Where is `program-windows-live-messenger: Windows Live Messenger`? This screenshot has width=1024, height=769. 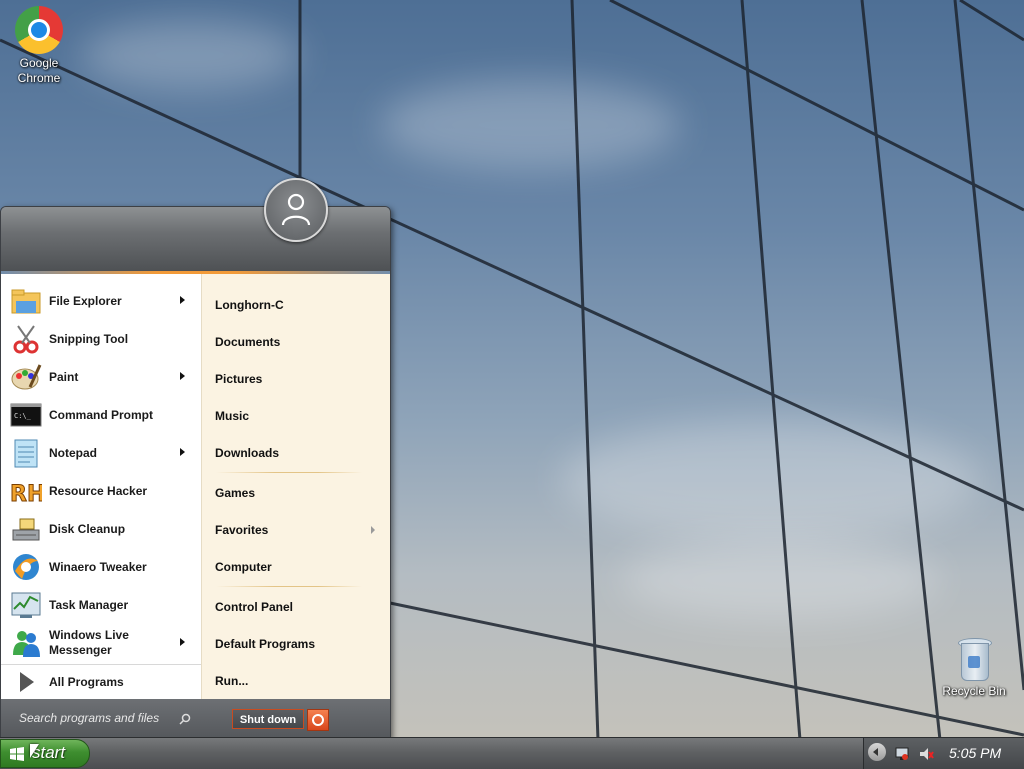
program-windows-live-messenger: Windows Live Messenger is located at coordinates (99, 643).